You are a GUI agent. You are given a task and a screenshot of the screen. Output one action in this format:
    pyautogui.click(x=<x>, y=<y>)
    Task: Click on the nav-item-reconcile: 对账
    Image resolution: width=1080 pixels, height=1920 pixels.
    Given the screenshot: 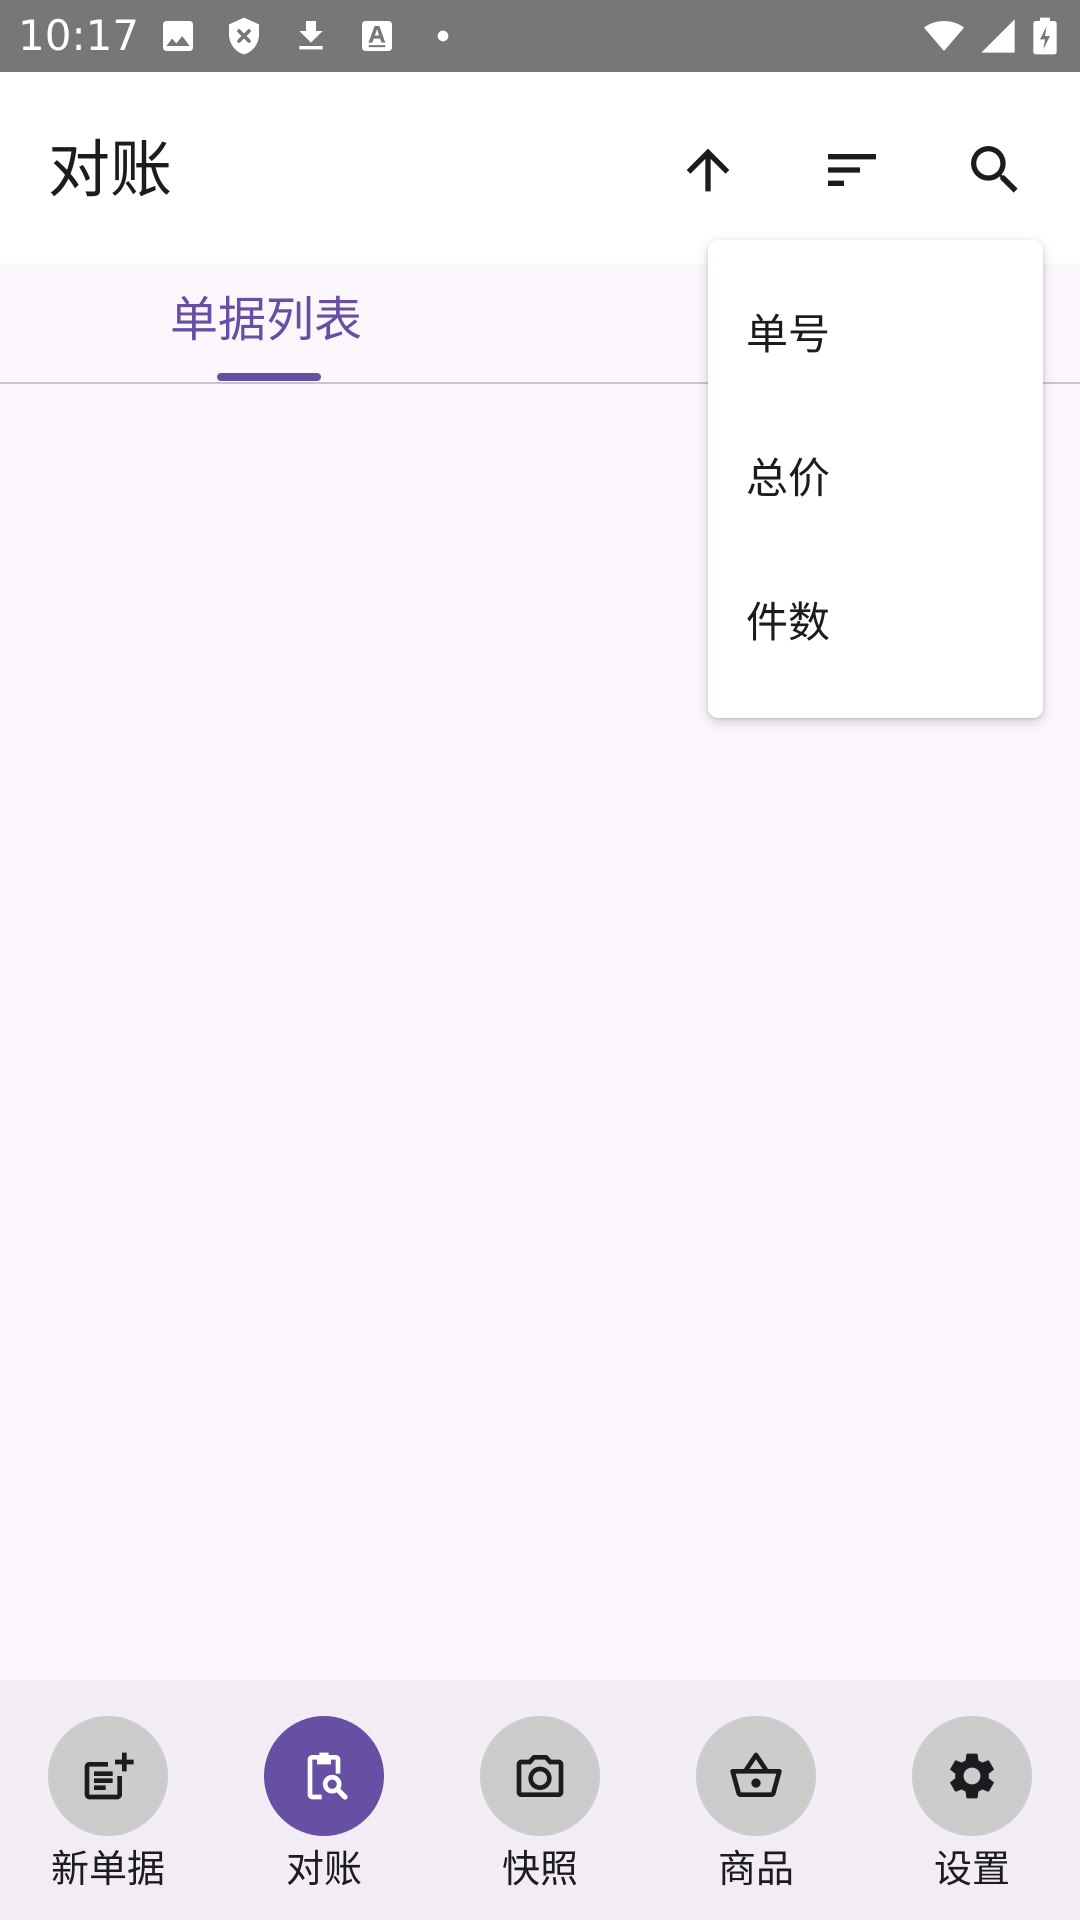 What is the action you would take?
    pyautogui.click(x=324, y=1816)
    